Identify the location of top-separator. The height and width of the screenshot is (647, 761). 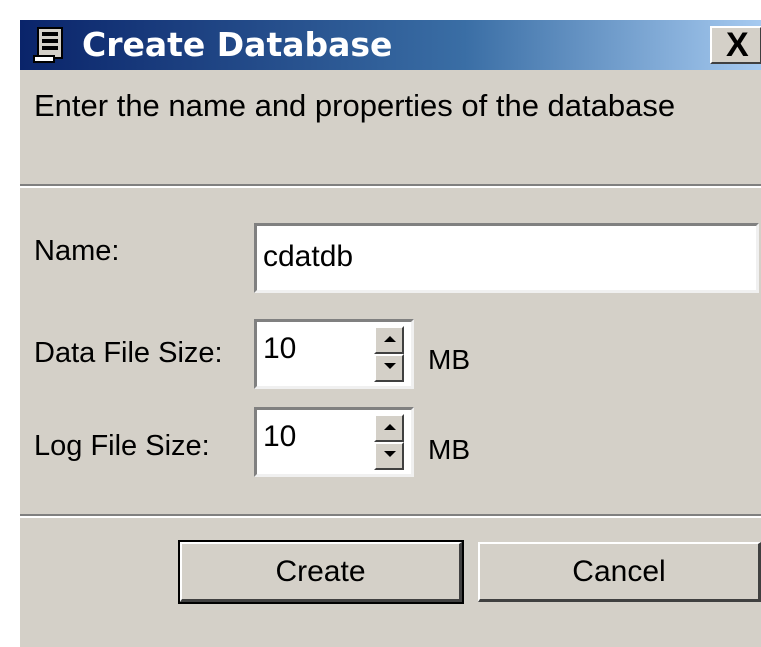
(390, 186).